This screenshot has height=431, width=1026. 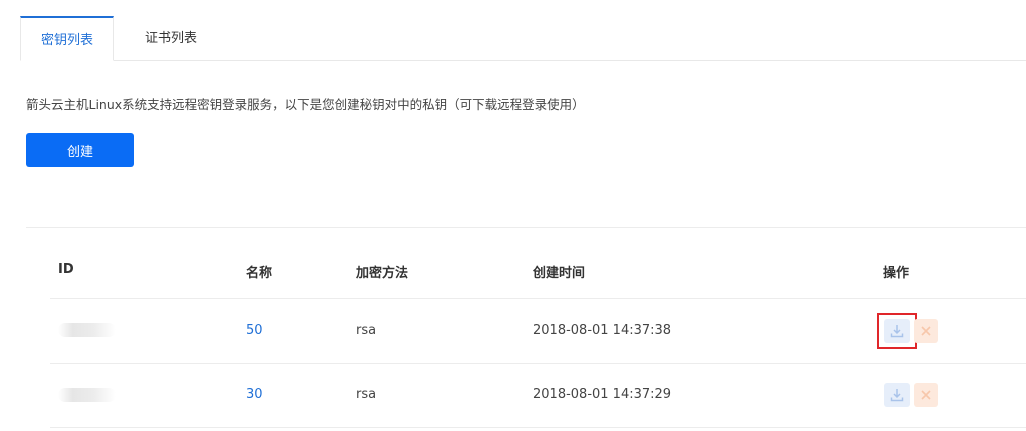 I want to click on header-created-time: 创建时间, so click(x=559, y=273).